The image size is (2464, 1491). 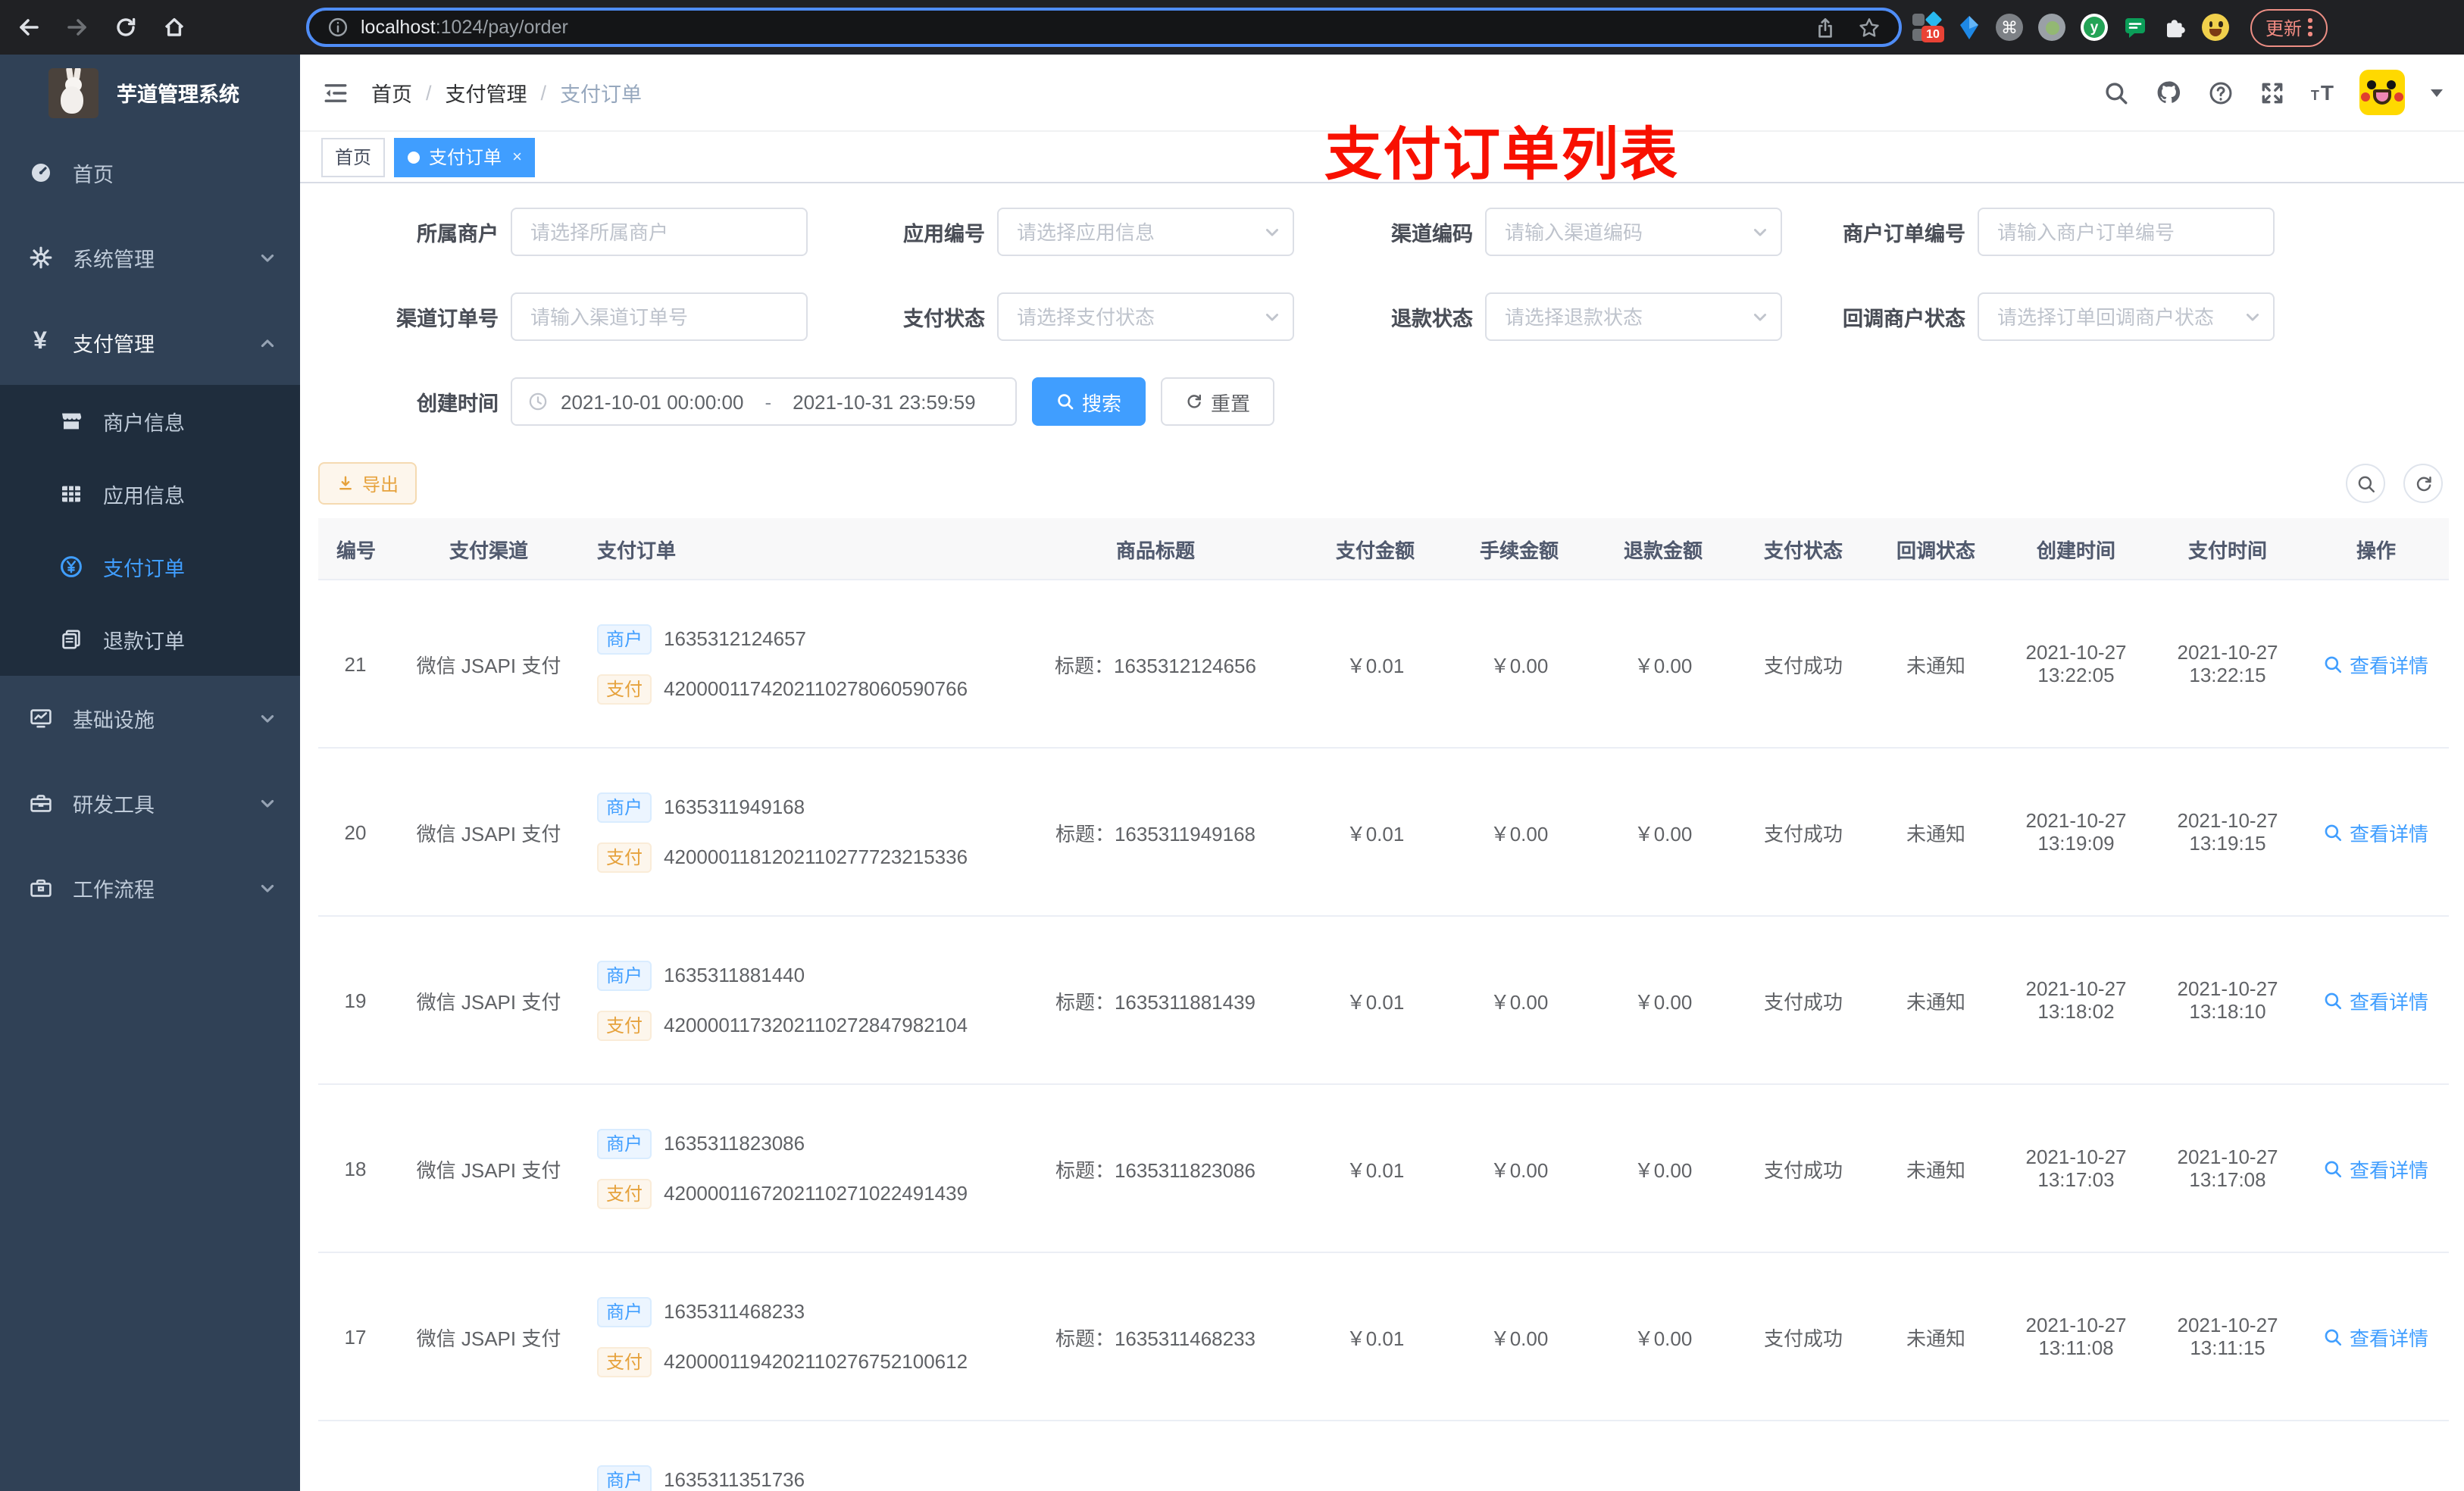 I want to click on cell-order-numbers: 商户1635311351736支付, so click(x=792, y=1456).